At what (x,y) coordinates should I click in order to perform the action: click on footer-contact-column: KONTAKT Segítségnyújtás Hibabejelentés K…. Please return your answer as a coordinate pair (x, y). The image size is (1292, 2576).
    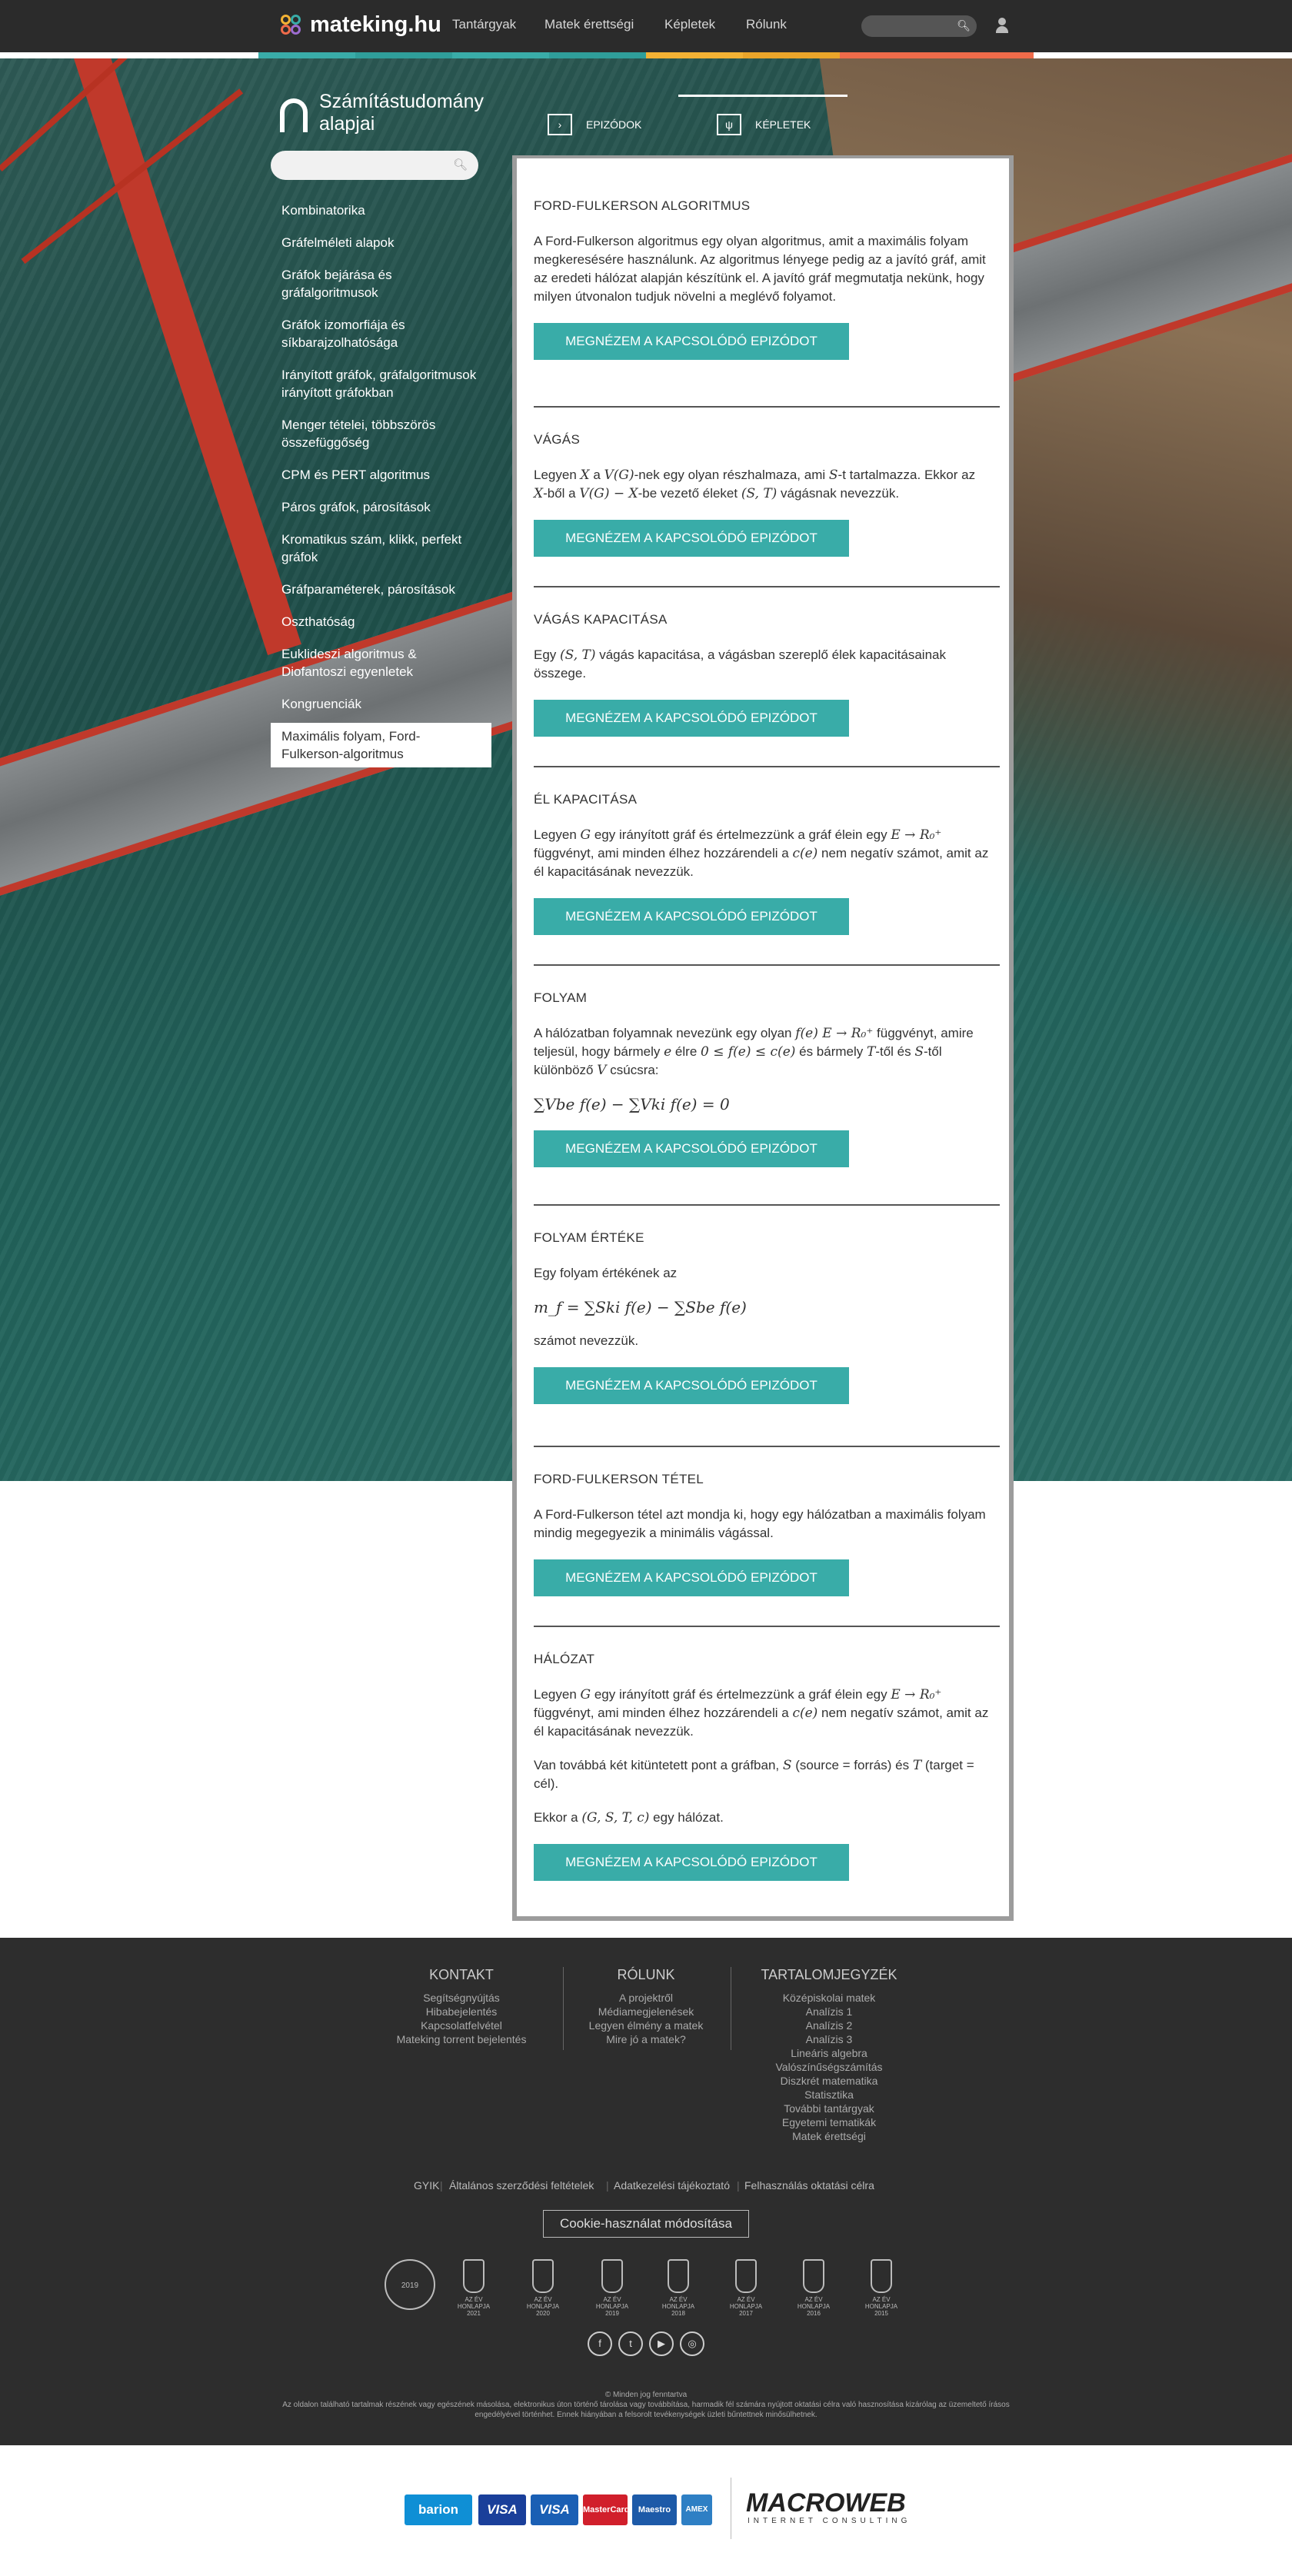
    Looking at the image, I should click on (461, 2007).